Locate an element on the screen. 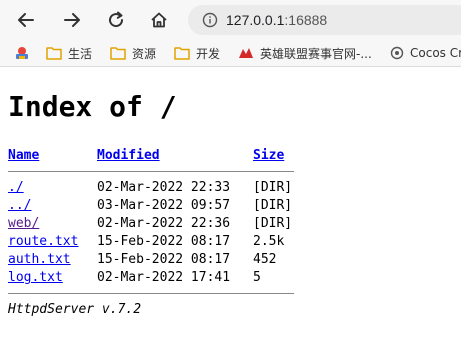  sort-by-name-link: Name is located at coordinates (23, 156).